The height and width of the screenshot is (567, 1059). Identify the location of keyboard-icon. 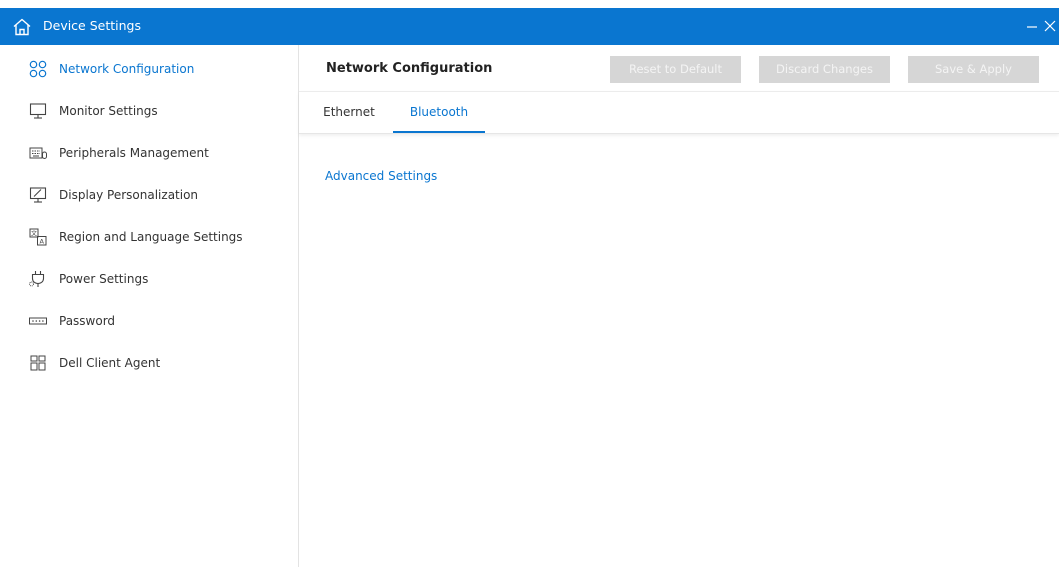
(38, 153).